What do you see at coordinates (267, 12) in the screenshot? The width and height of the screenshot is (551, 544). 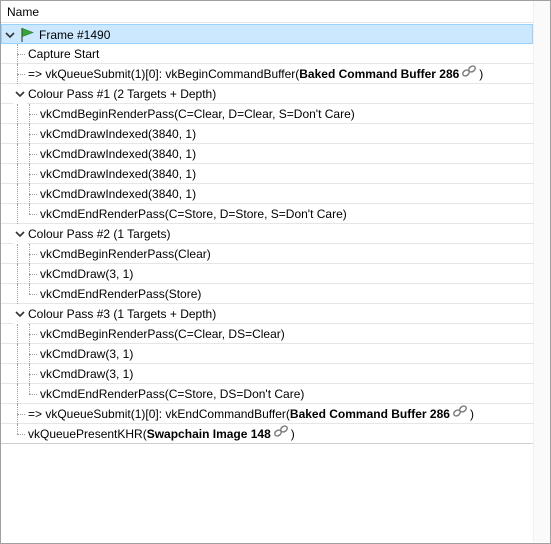 I see `column-header-name: Name` at bounding box center [267, 12].